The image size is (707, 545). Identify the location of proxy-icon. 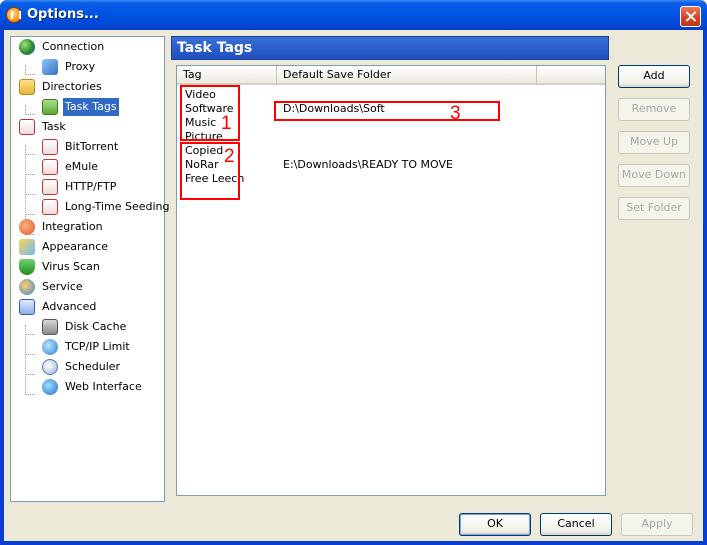
(50, 67).